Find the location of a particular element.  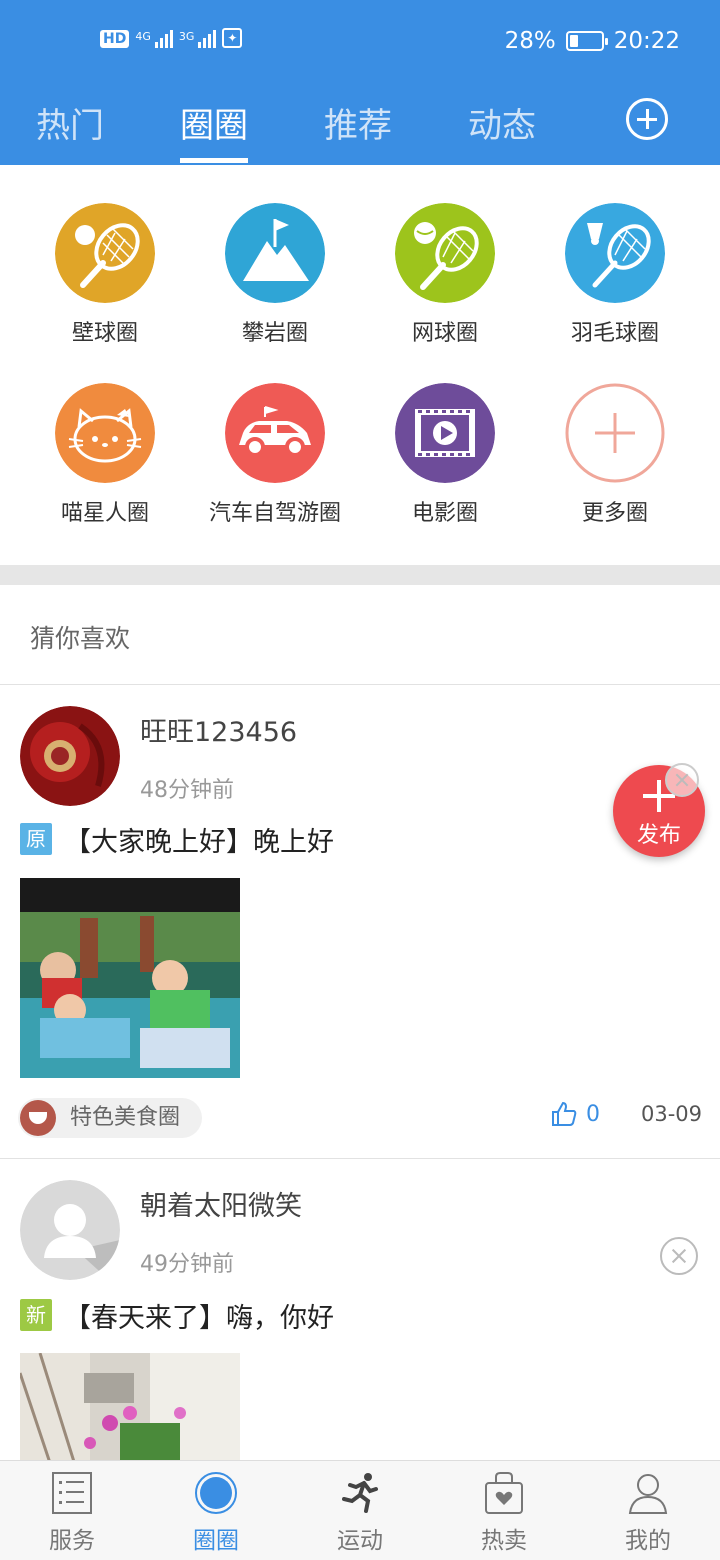

circle-chip: 特色美食圈 is located at coordinates (110, 1118).